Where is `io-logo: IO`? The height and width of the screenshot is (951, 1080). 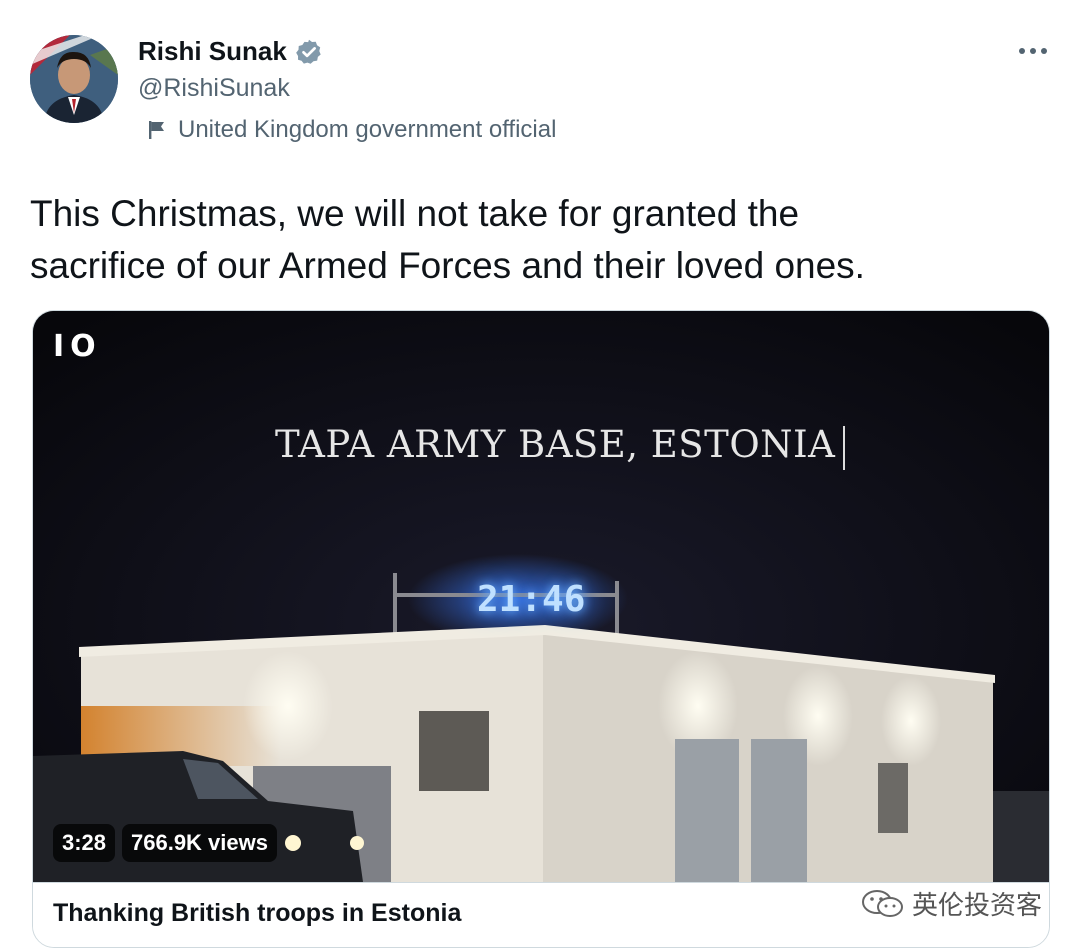 io-logo: IO is located at coordinates (77, 346).